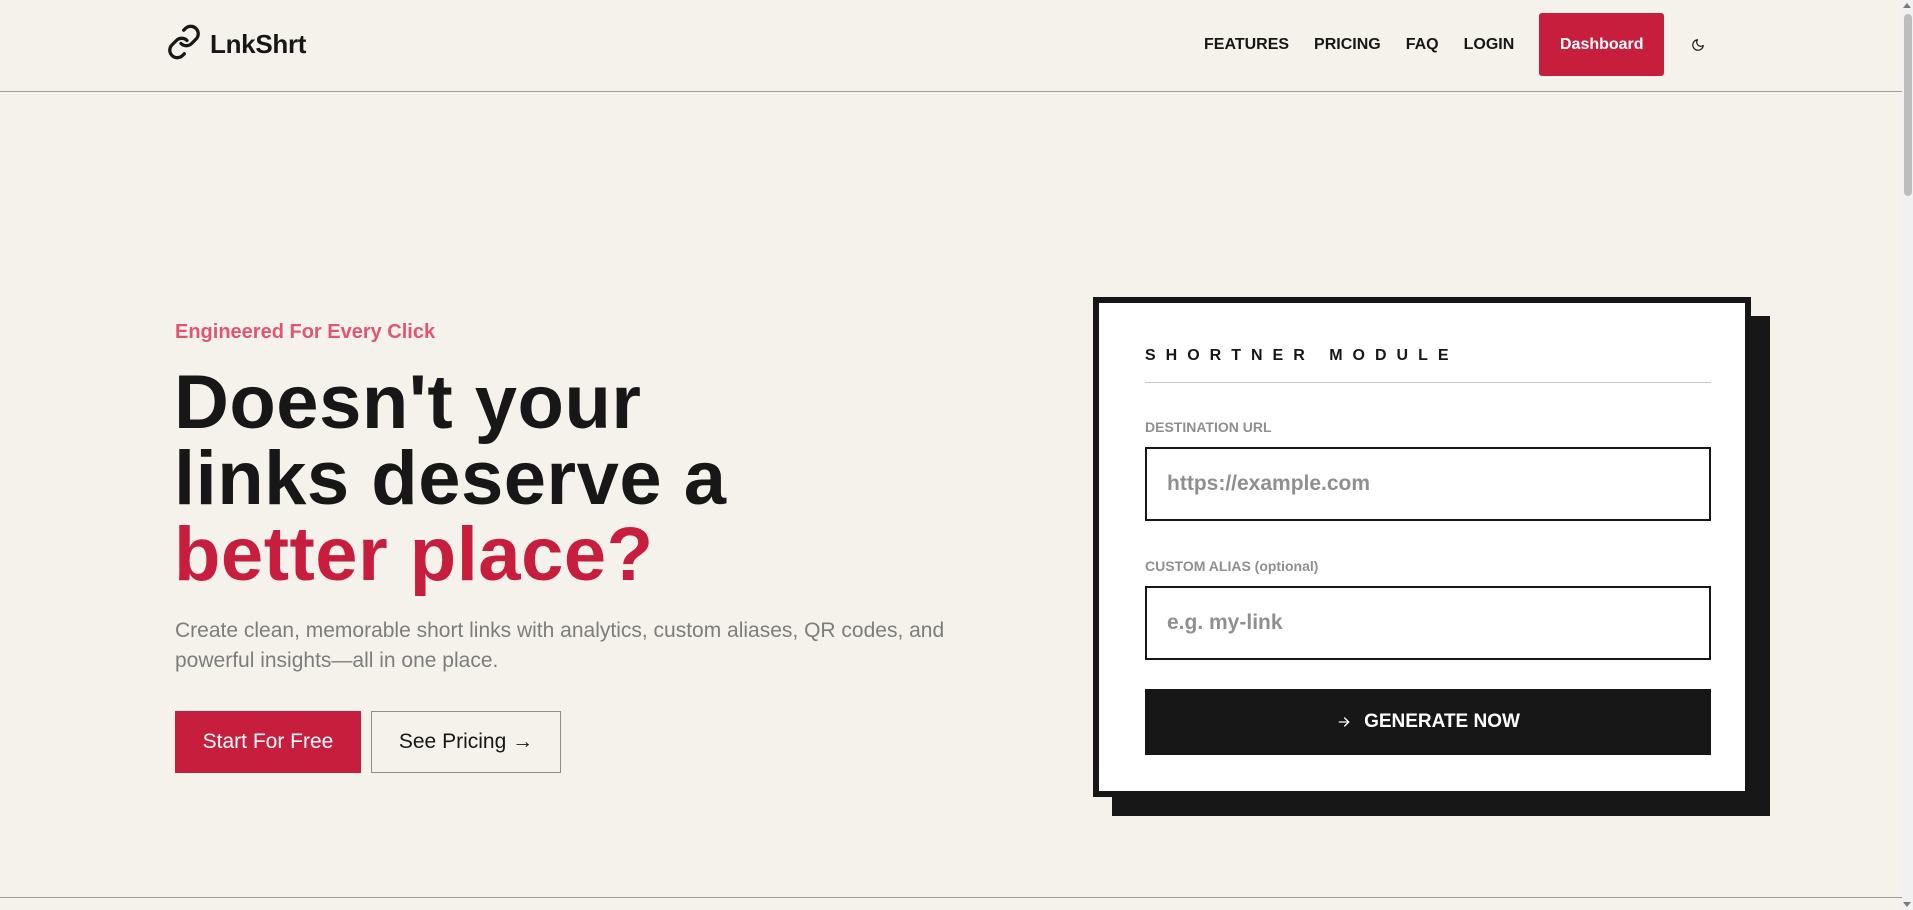 The width and height of the screenshot is (1913, 910). Describe the element at coordinates (414, 554) in the screenshot. I see `headline-accent: better place?` at that location.